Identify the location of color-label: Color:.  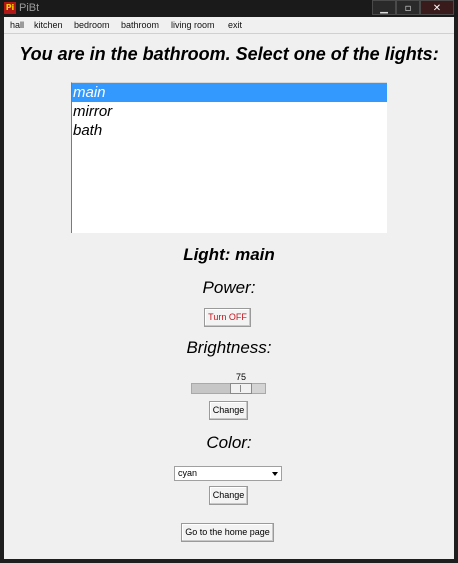
(229, 442).